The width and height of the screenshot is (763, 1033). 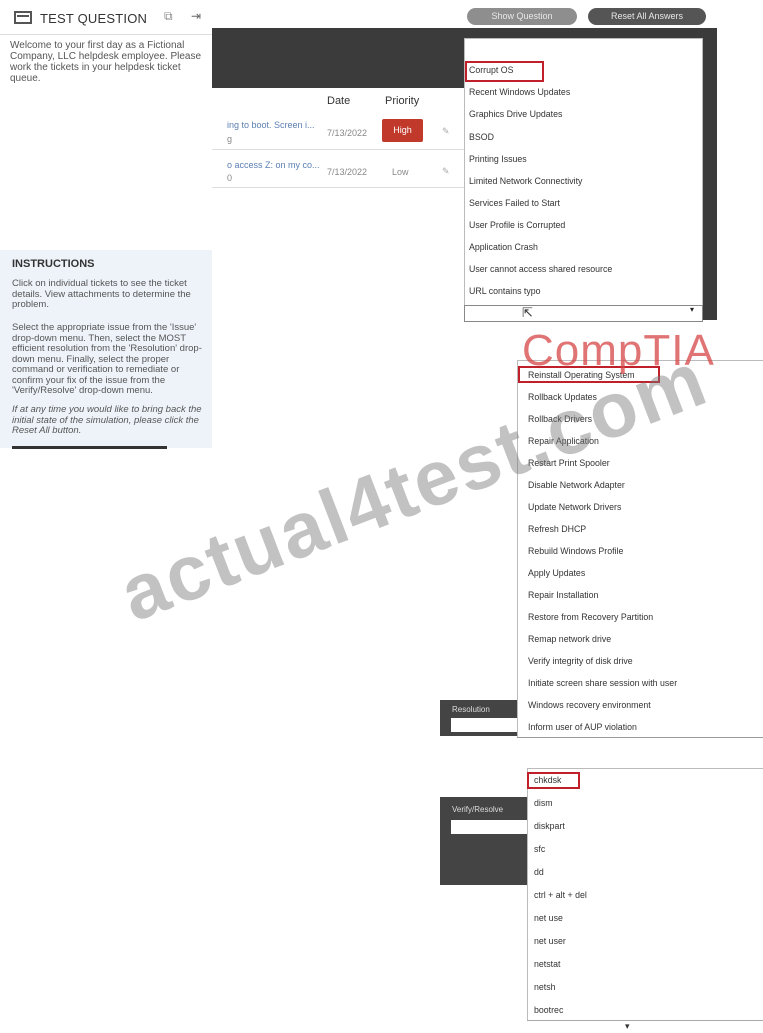 What do you see at coordinates (550, 941) in the screenshot?
I see `verify-option: net user` at bounding box center [550, 941].